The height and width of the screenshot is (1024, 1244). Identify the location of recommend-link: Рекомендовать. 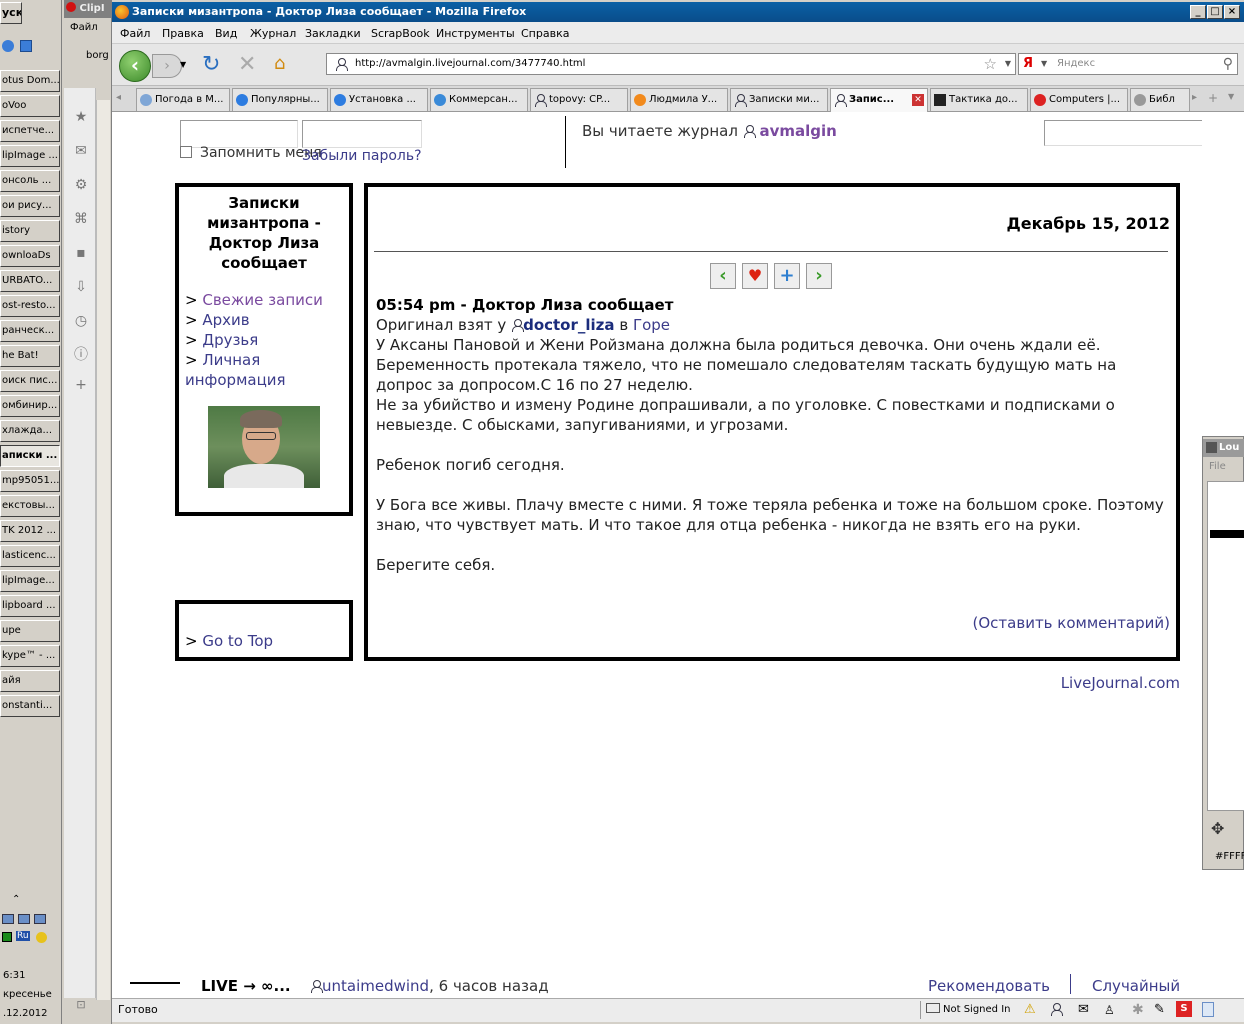
(989, 986).